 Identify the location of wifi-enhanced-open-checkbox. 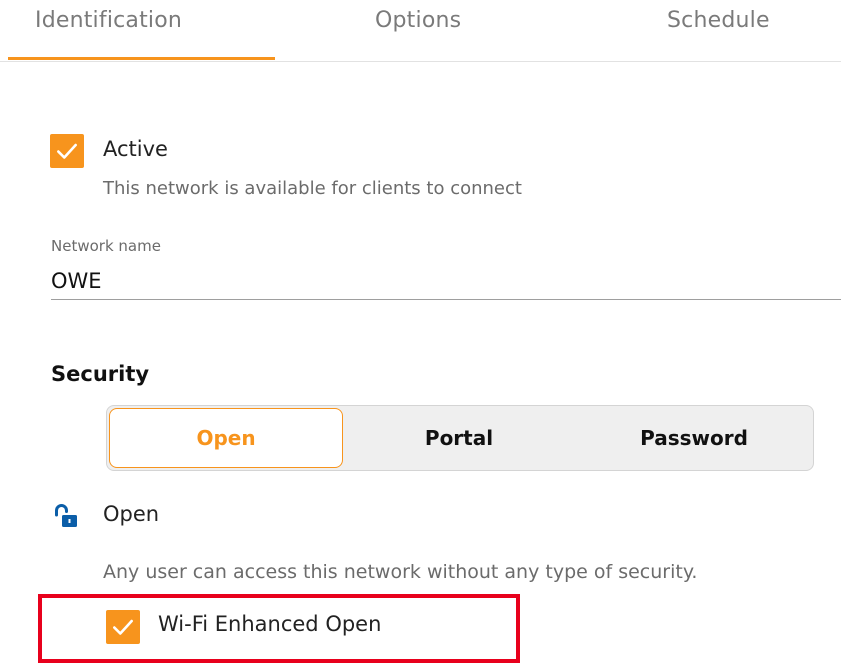
(123, 627).